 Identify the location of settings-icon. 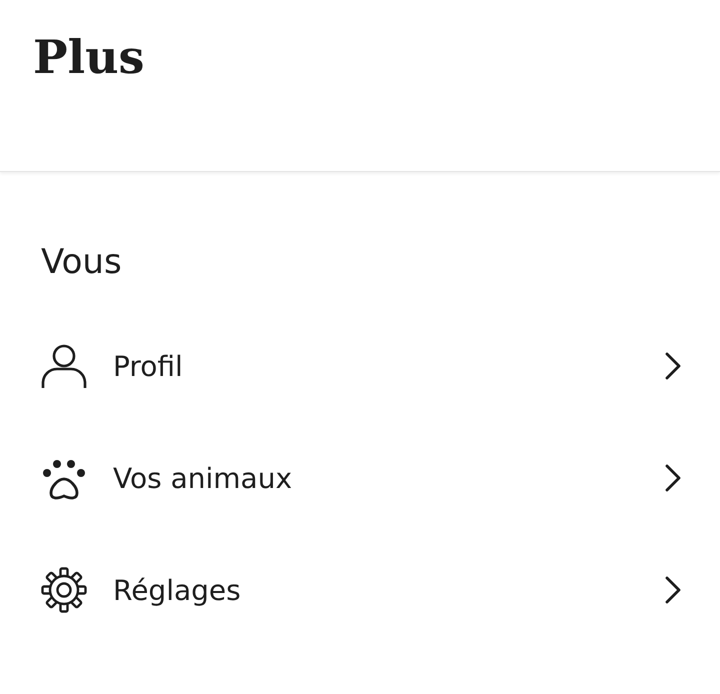
(64, 590).